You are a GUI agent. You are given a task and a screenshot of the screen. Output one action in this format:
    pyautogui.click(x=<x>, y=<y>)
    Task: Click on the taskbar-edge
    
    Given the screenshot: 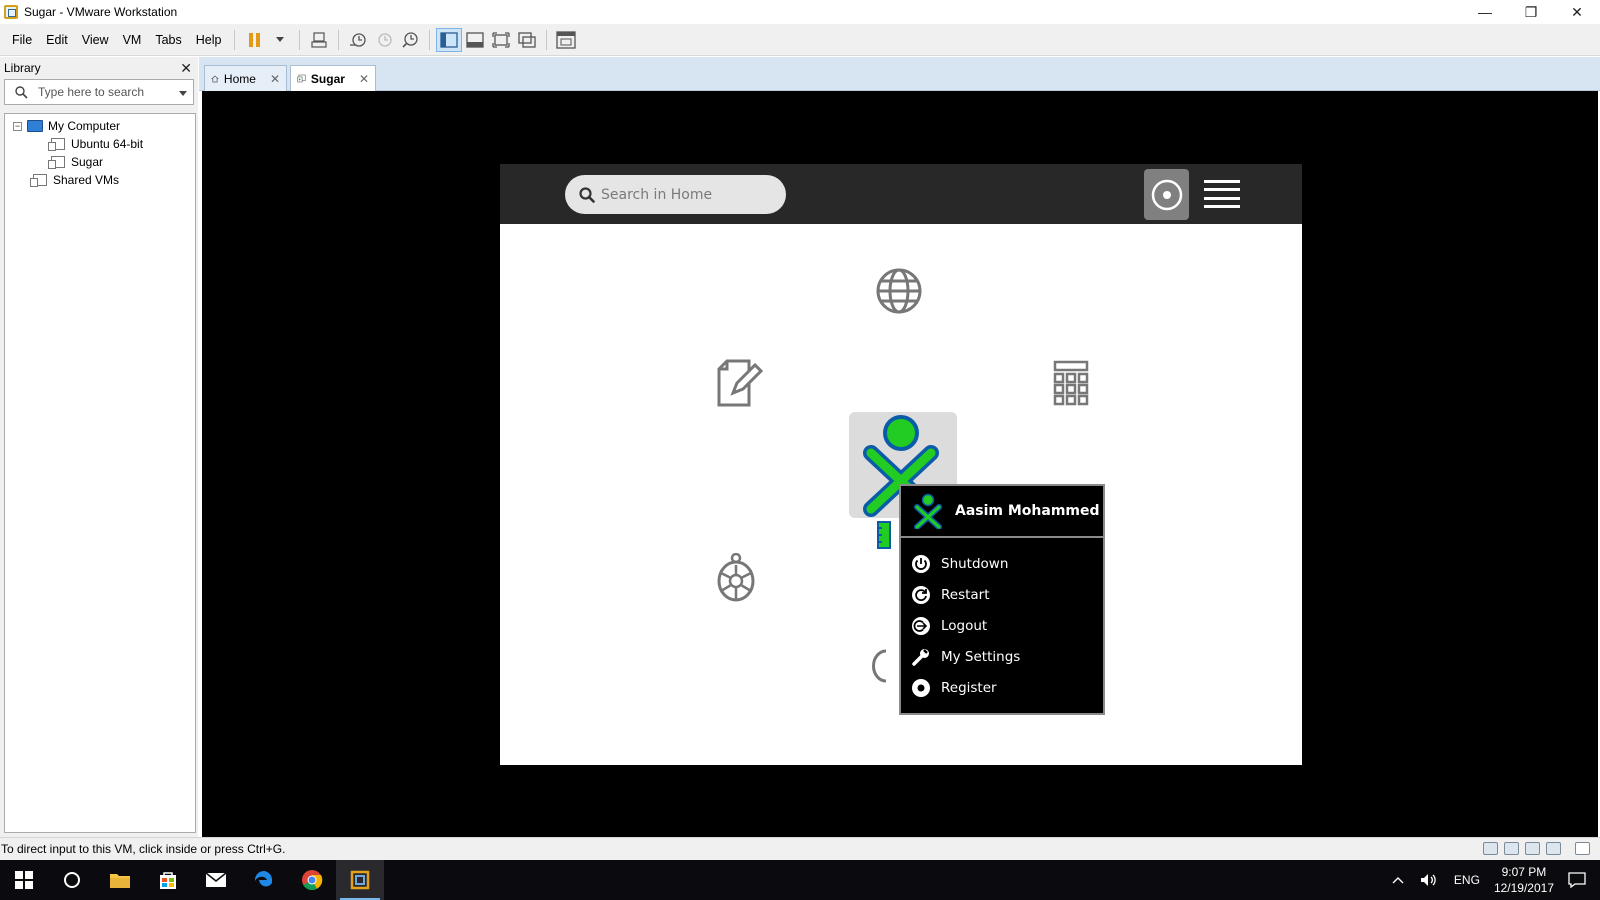 What is the action you would take?
    pyautogui.click(x=264, y=880)
    